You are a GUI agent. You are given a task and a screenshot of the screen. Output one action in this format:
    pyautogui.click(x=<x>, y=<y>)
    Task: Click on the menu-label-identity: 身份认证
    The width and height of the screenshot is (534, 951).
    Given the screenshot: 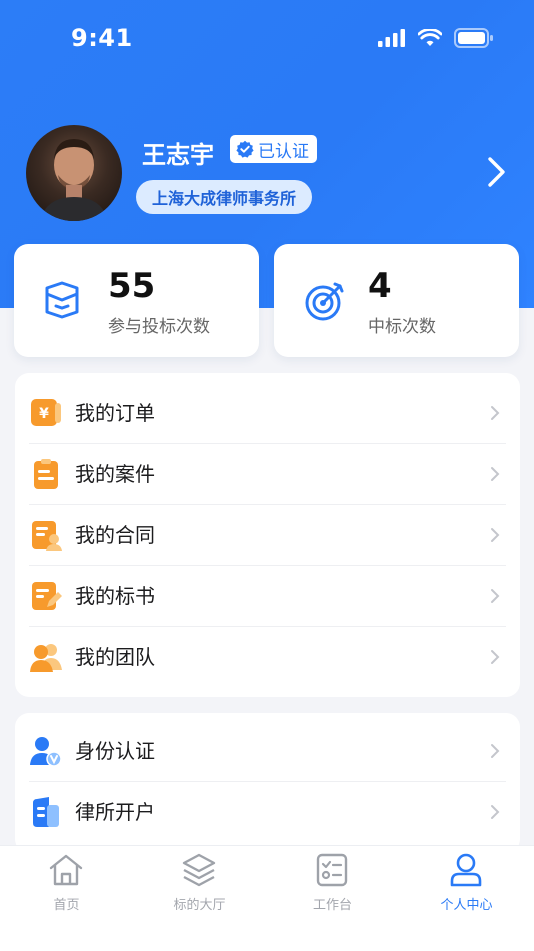 What is the action you would take?
    pyautogui.click(x=115, y=751)
    